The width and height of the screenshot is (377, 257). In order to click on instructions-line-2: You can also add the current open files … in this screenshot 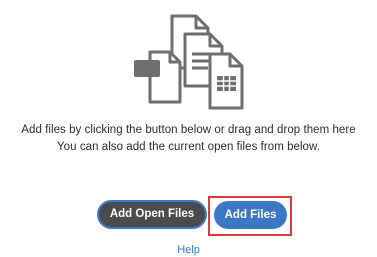, I will do `click(188, 147)`.